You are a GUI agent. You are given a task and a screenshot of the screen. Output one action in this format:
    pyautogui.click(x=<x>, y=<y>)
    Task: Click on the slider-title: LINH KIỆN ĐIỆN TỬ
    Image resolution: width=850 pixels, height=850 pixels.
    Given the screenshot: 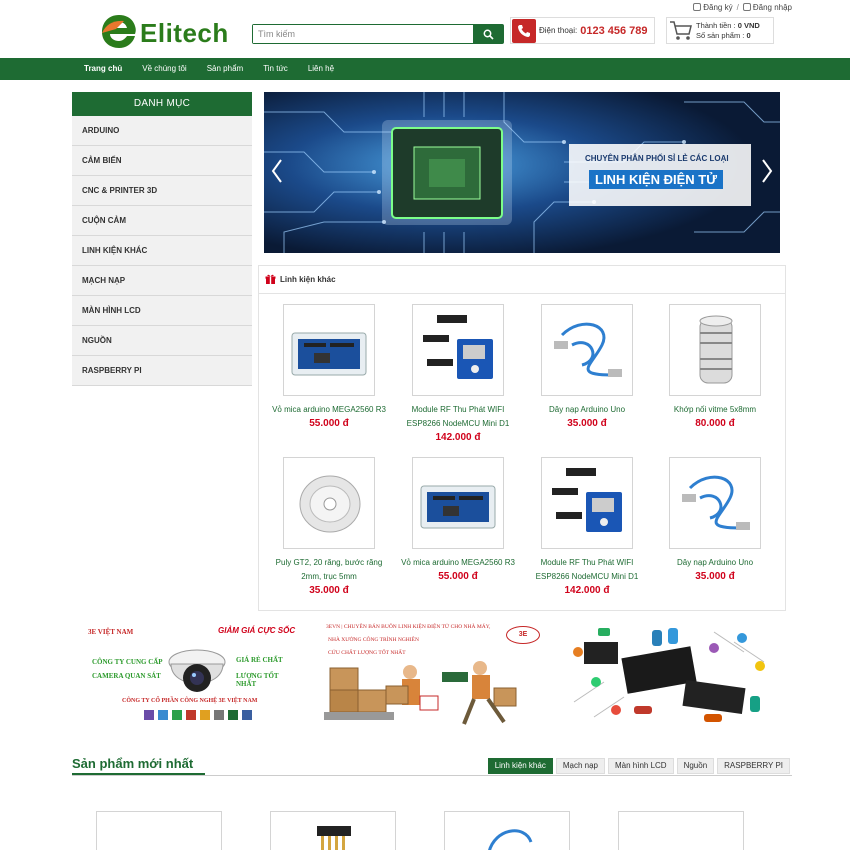 What is the action you would take?
    pyautogui.click(x=656, y=179)
    